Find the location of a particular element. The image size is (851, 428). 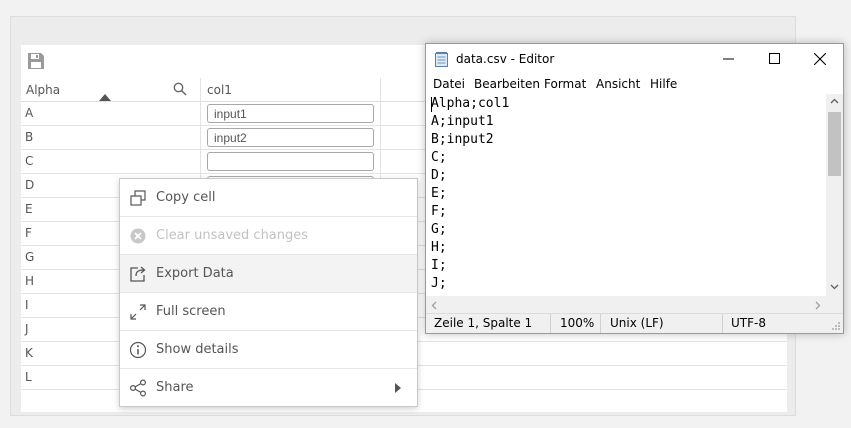

menu-item-label: Full screen is located at coordinates (191, 311).